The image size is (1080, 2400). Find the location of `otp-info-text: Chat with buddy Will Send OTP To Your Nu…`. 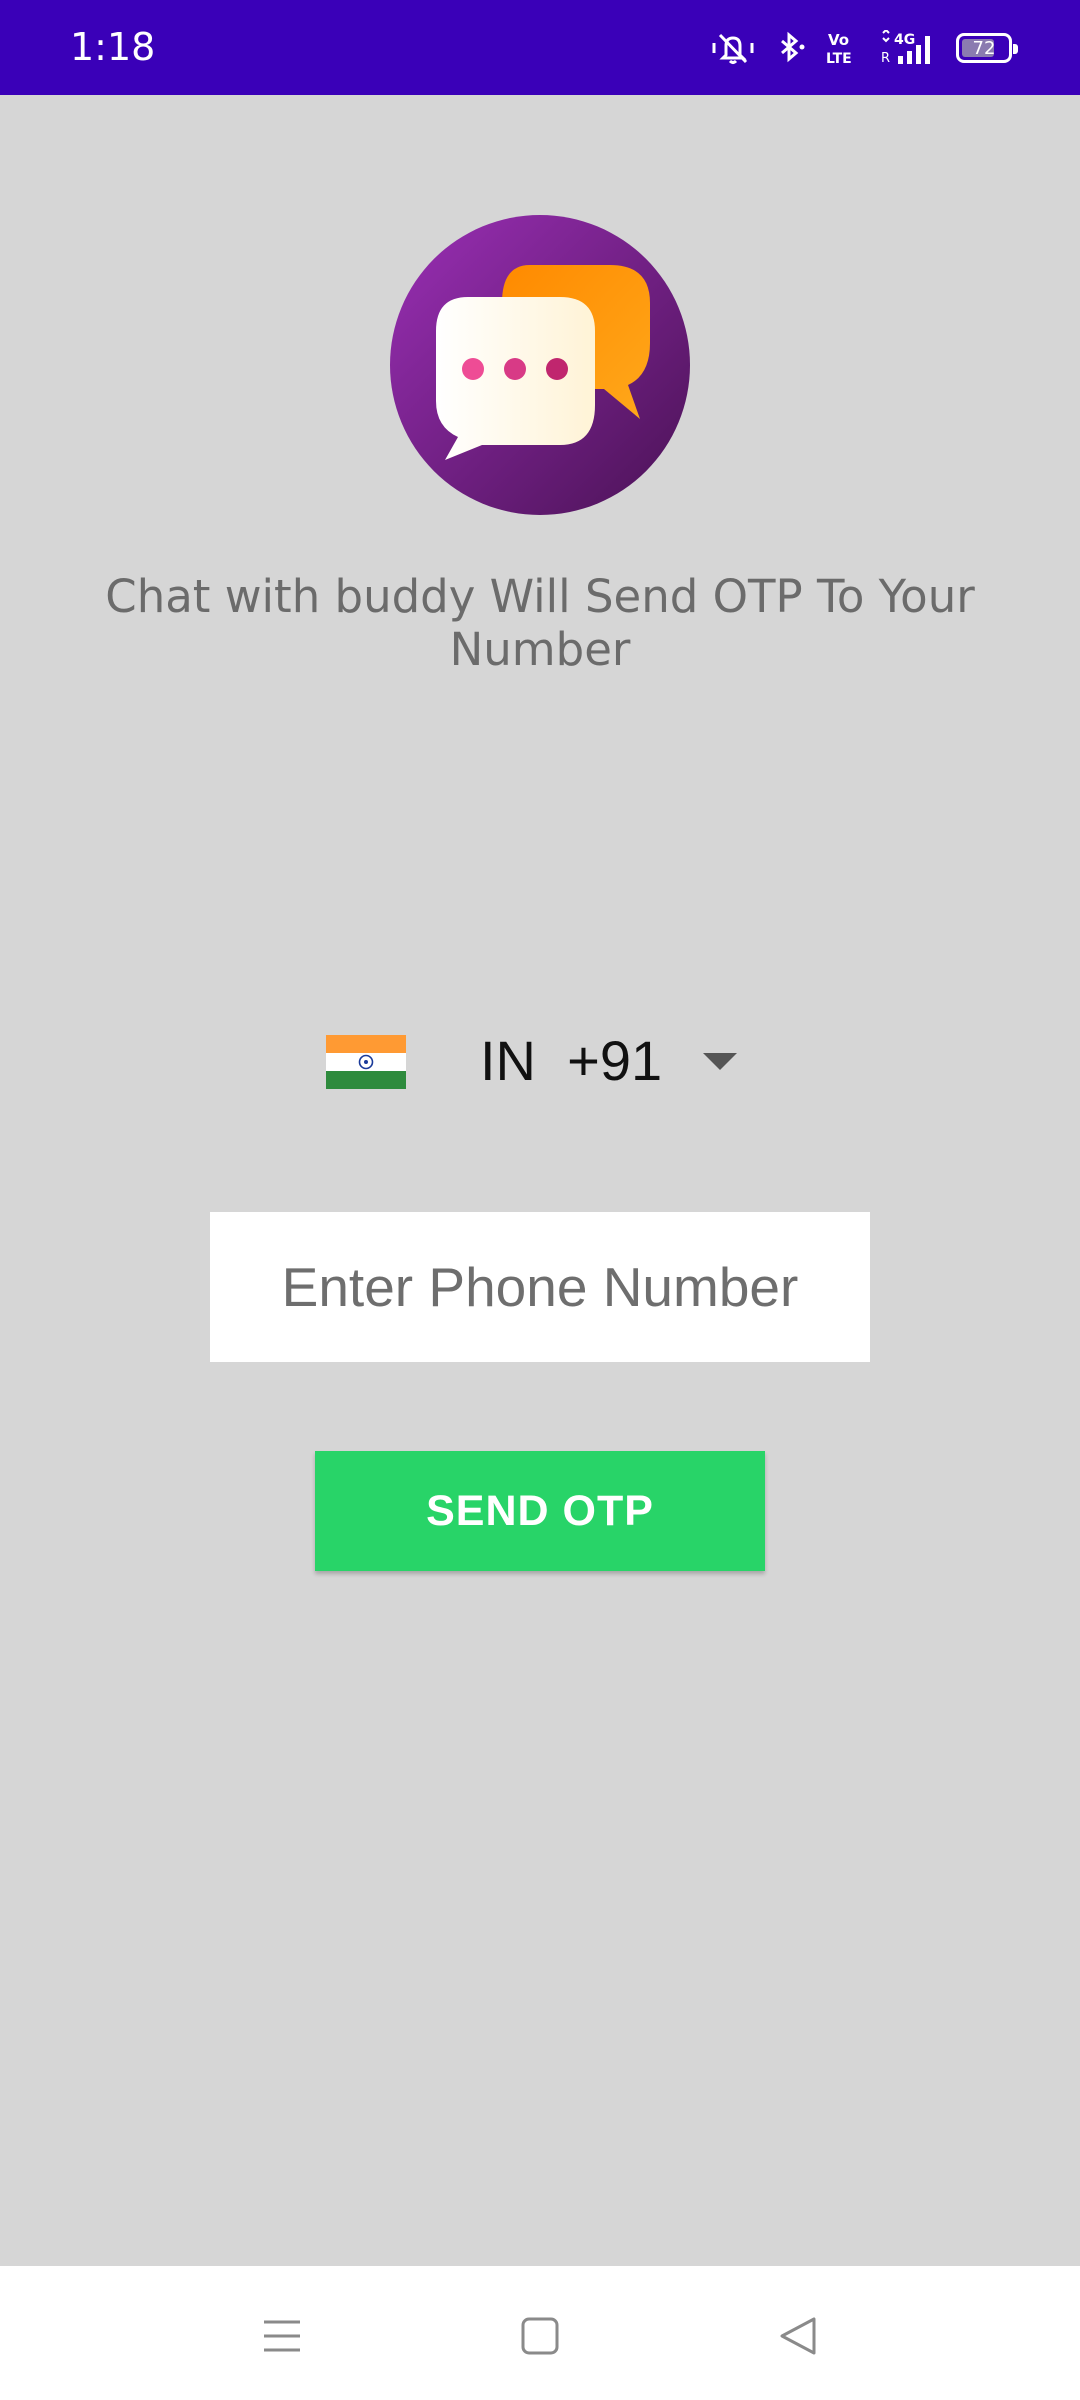

otp-info-text: Chat with buddy Will Send OTP To Your Nu… is located at coordinates (540, 623).